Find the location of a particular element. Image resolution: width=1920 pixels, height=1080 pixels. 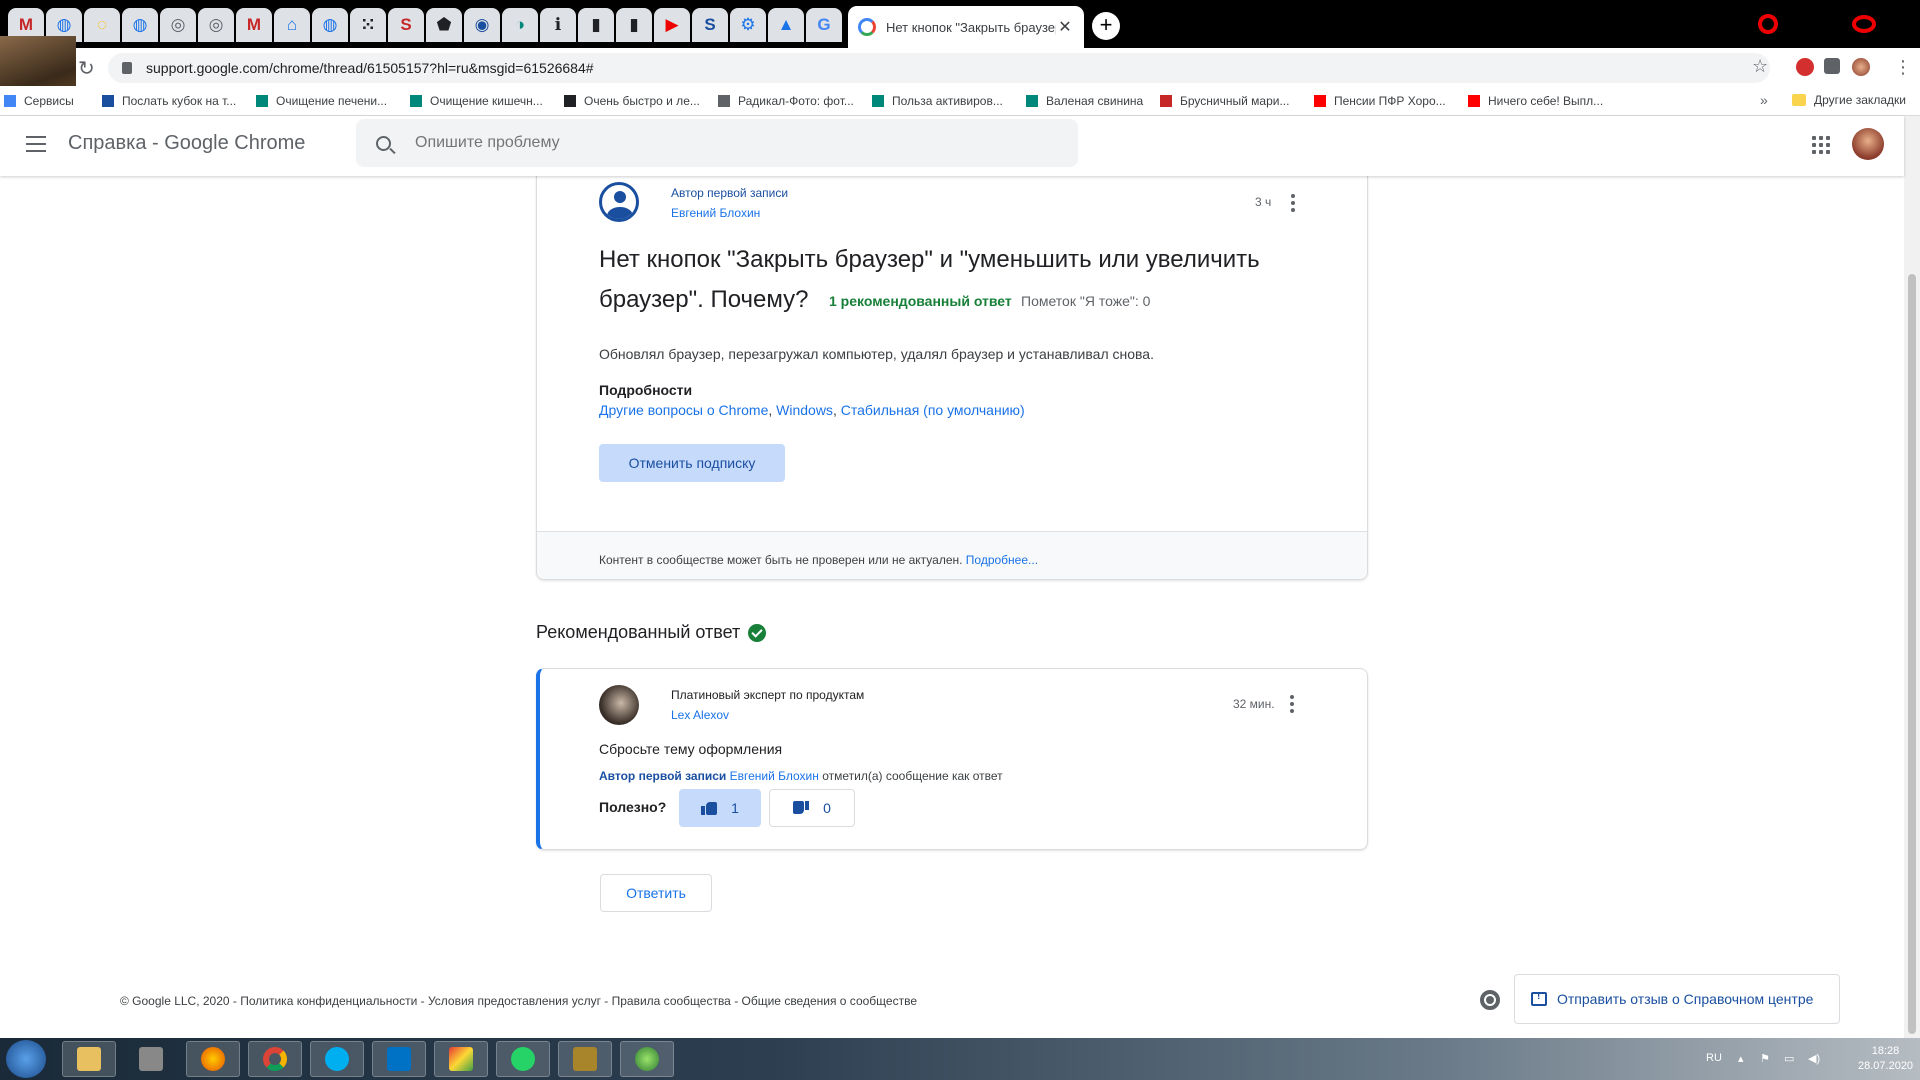

pinned-tab-13: ◉ is located at coordinates (482, 25).